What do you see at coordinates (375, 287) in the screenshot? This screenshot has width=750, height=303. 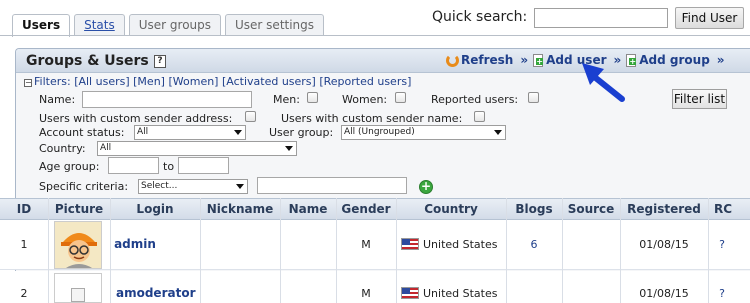 I see `table-row: 2 amoderator M United States 01/08/15 ?` at bounding box center [375, 287].